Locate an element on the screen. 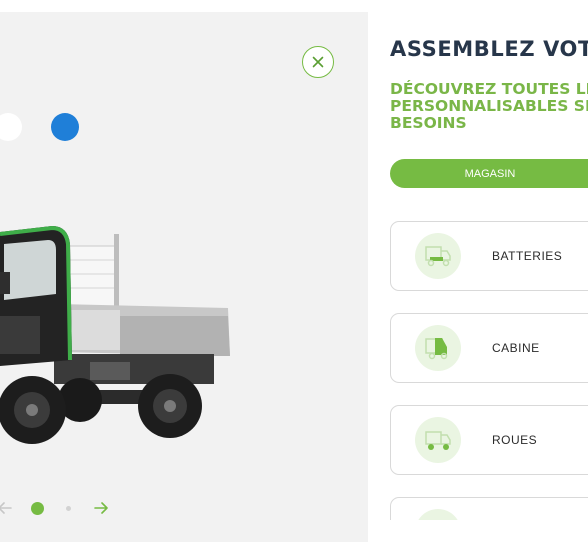  page-title: ASSEMBLEZ VOTRE is located at coordinates (489, 49).